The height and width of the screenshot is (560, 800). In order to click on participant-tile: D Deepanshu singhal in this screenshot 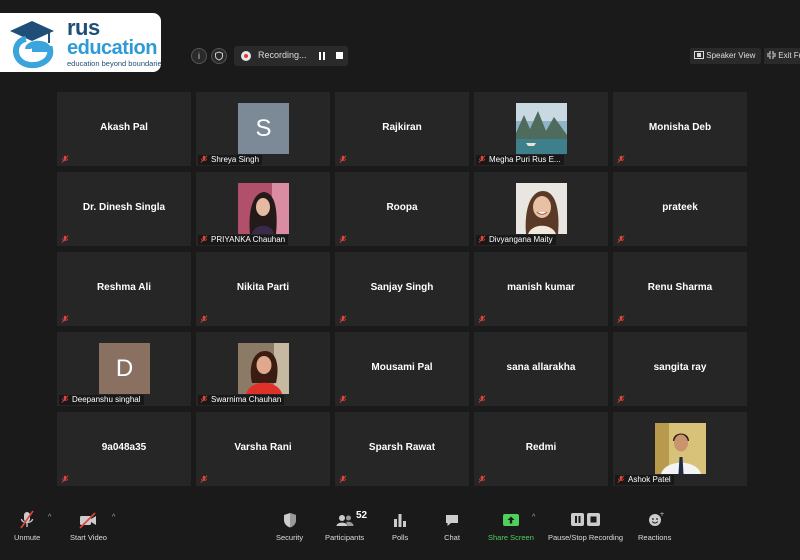, I will do `click(124, 369)`.